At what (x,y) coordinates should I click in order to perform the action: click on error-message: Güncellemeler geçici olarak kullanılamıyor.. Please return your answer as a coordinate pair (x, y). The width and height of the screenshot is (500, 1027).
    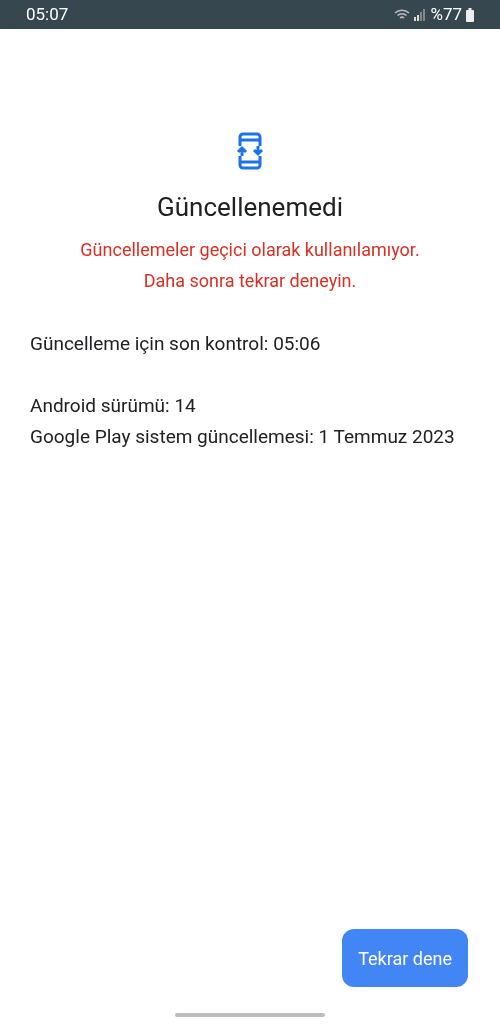
    Looking at the image, I should click on (250, 250).